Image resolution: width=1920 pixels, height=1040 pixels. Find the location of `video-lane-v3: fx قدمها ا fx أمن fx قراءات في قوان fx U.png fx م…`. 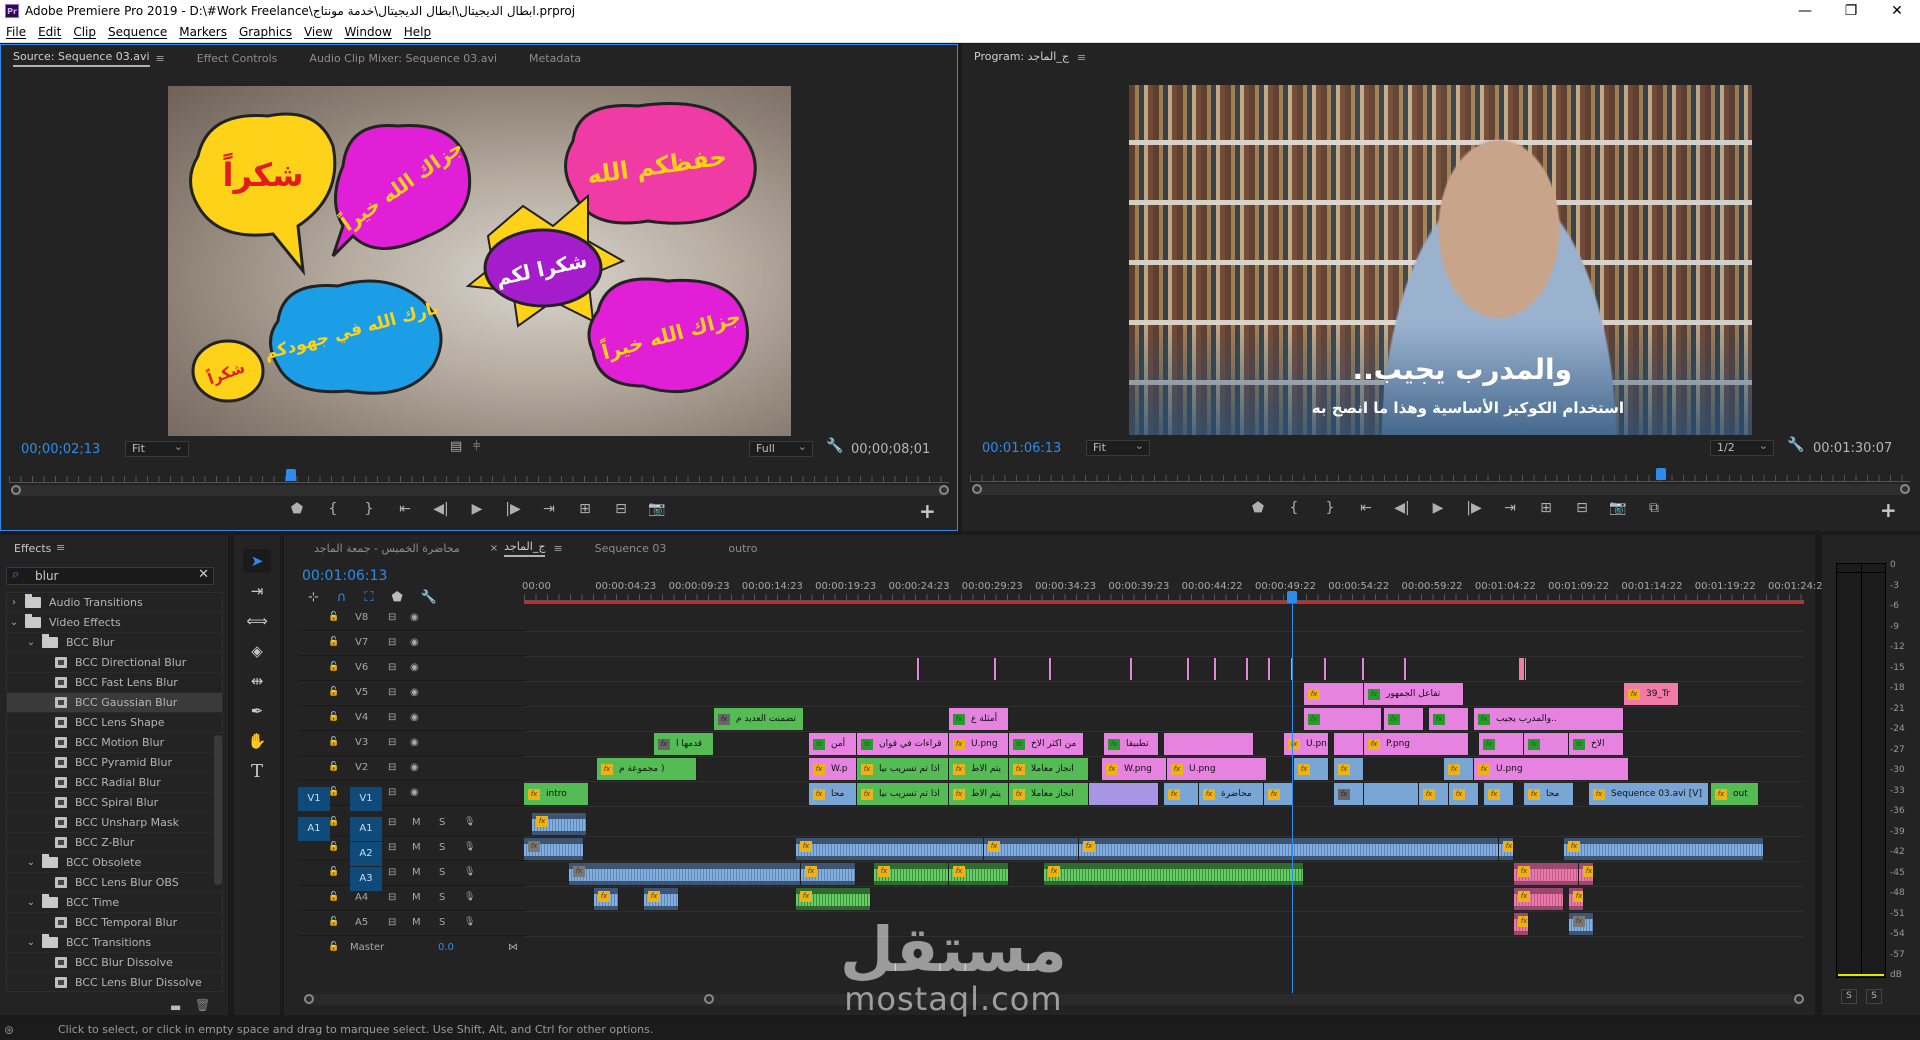

video-lane-v3: fx قدمها ا fx أمن fx قراءات في قوان fx U.png fx م… is located at coordinates (1164, 744).